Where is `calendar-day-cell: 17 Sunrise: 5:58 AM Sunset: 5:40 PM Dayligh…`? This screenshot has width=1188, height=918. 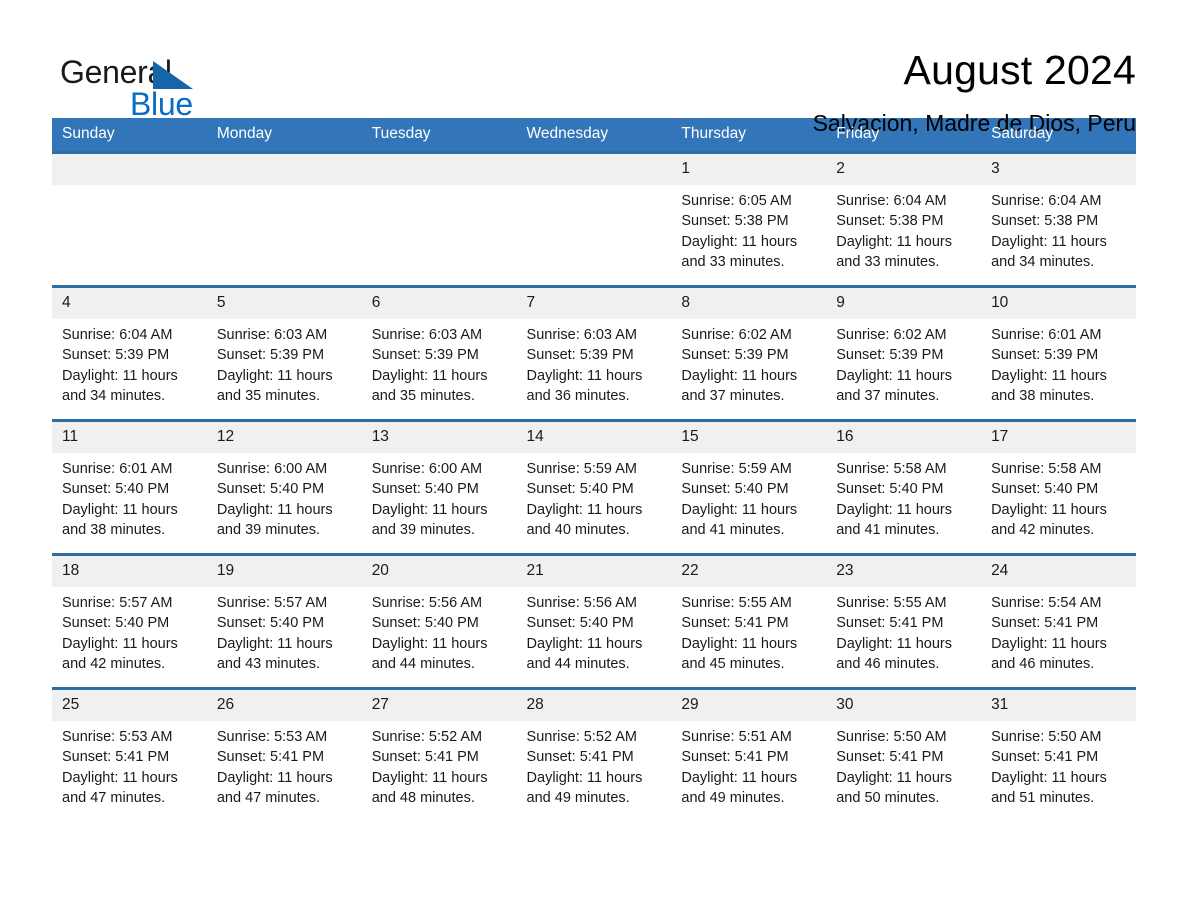
calendar-day-cell: 17 Sunrise: 5:58 AM Sunset: 5:40 PM Dayligh… is located at coordinates (1058, 487).